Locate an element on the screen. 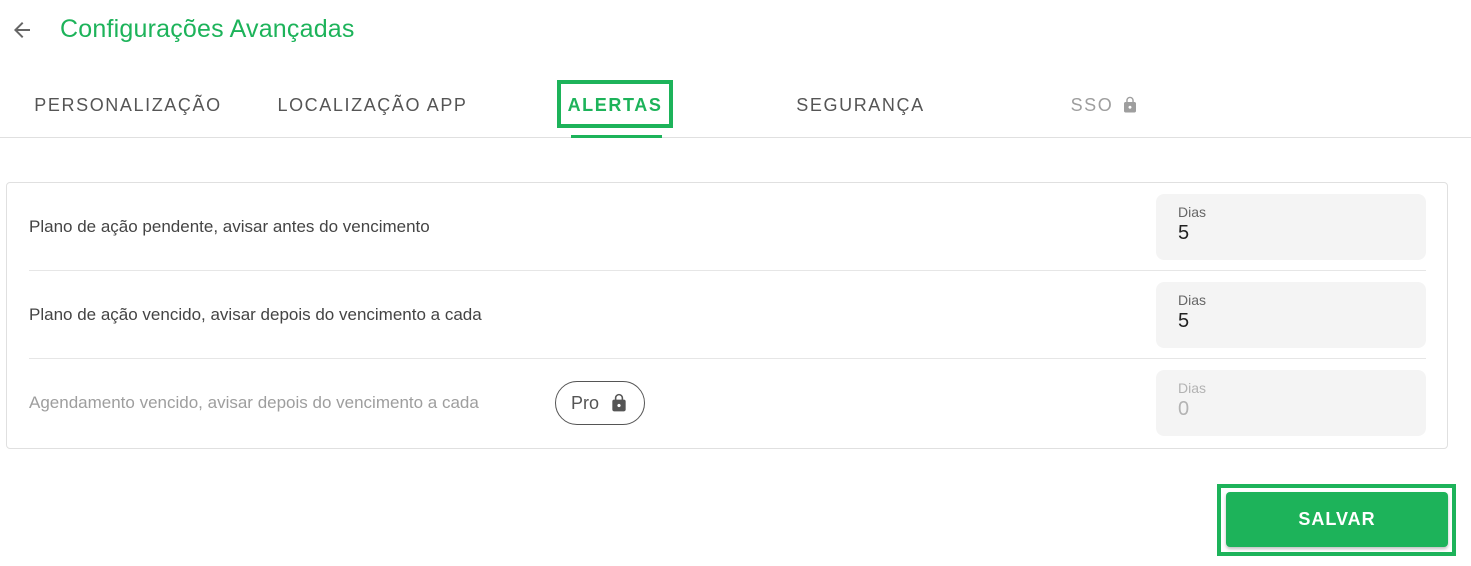  page-title: Configurações Avançadas is located at coordinates (207, 29).